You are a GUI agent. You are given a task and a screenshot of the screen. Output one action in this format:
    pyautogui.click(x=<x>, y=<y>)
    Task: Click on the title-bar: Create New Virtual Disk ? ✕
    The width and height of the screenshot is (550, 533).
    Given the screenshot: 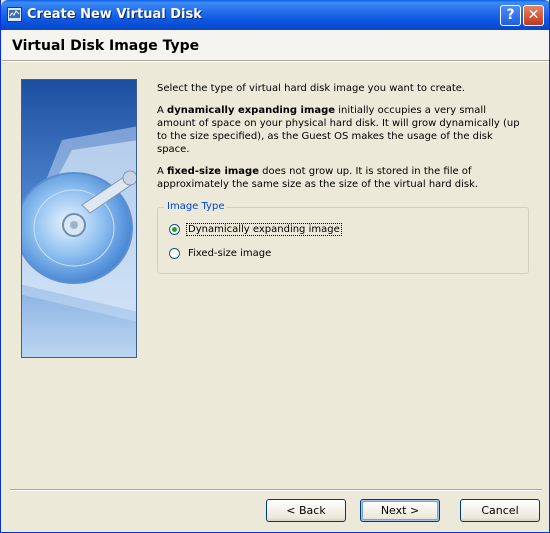 What is the action you would take?
    pyautogui.click(x=275, y=15)
    